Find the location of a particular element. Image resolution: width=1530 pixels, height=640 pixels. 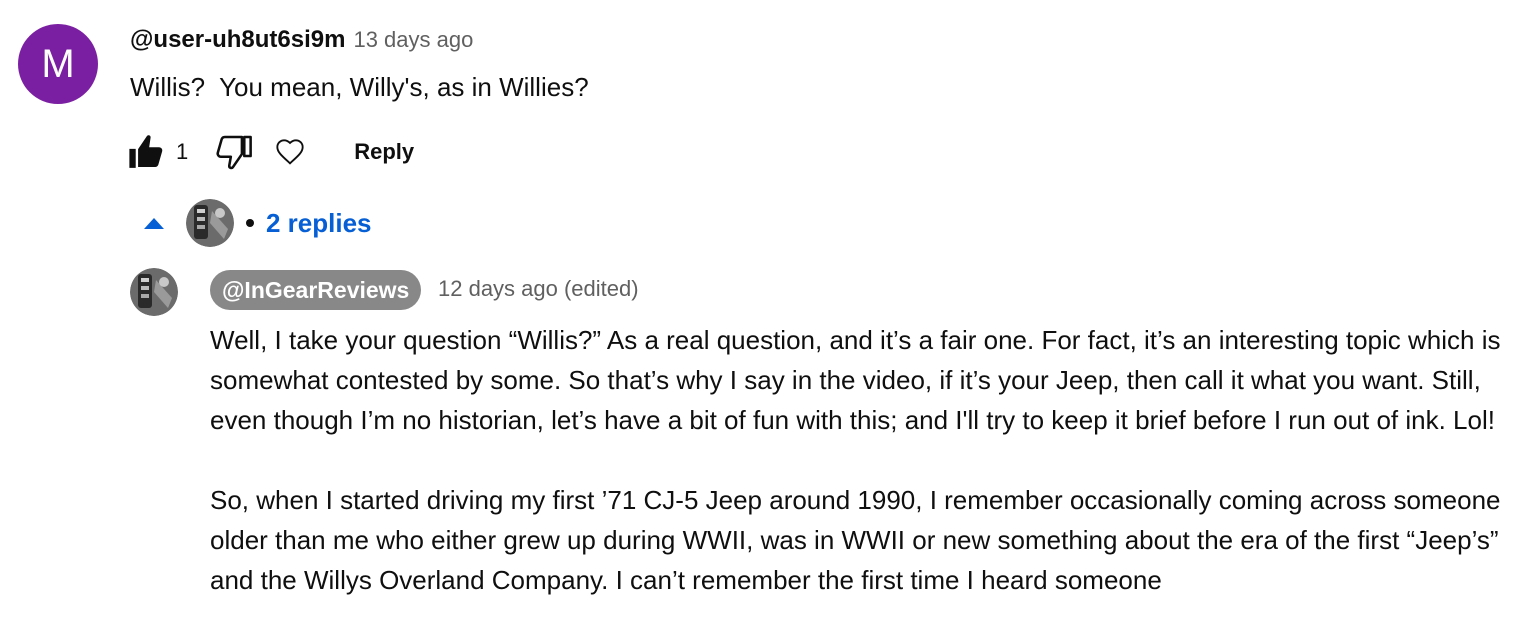

heart-icon is located at coordinates (290, 152).